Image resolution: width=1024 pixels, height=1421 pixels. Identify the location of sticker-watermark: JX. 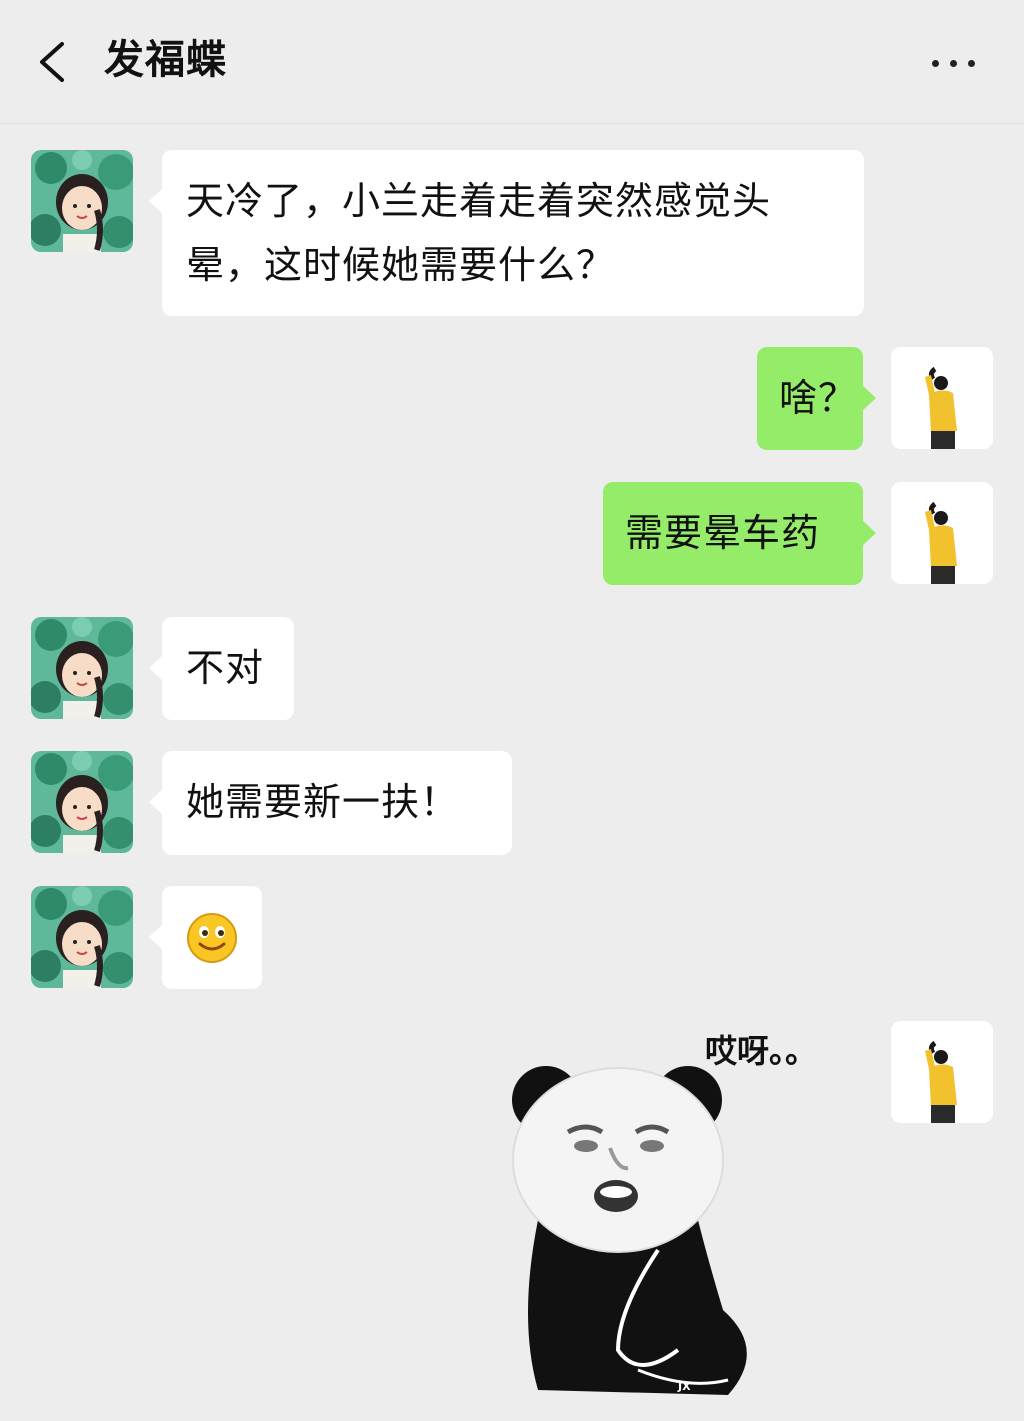
(684, 1386).